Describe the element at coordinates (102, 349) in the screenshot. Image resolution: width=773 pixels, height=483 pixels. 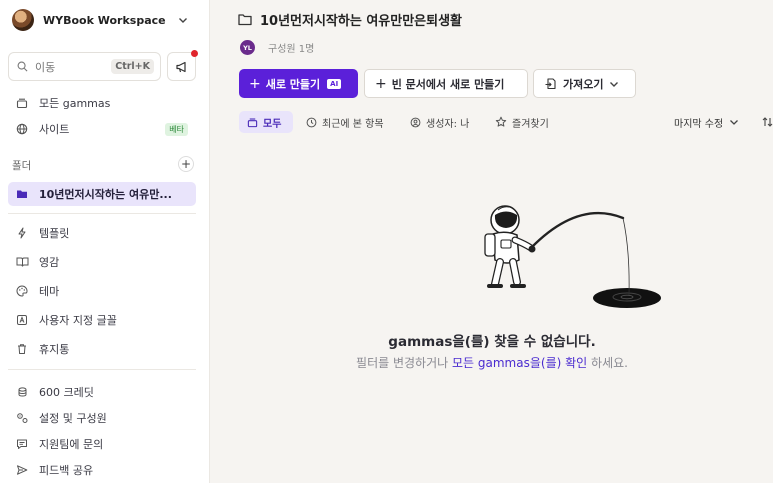
I see `sidebar-item-trash: 휴지통` at that location.